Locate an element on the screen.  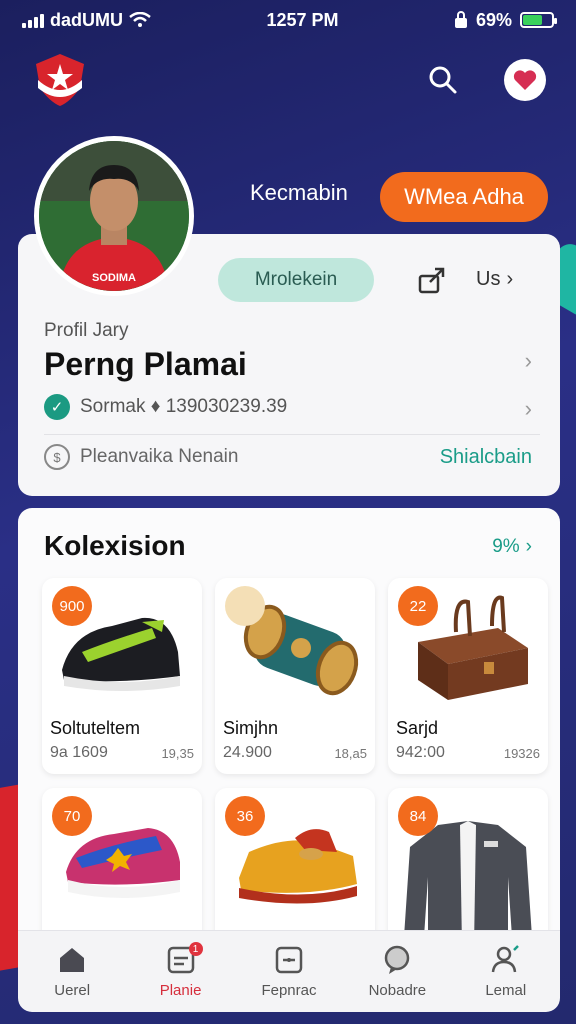
collection-item: 70 is located at coordinates (122, 868).